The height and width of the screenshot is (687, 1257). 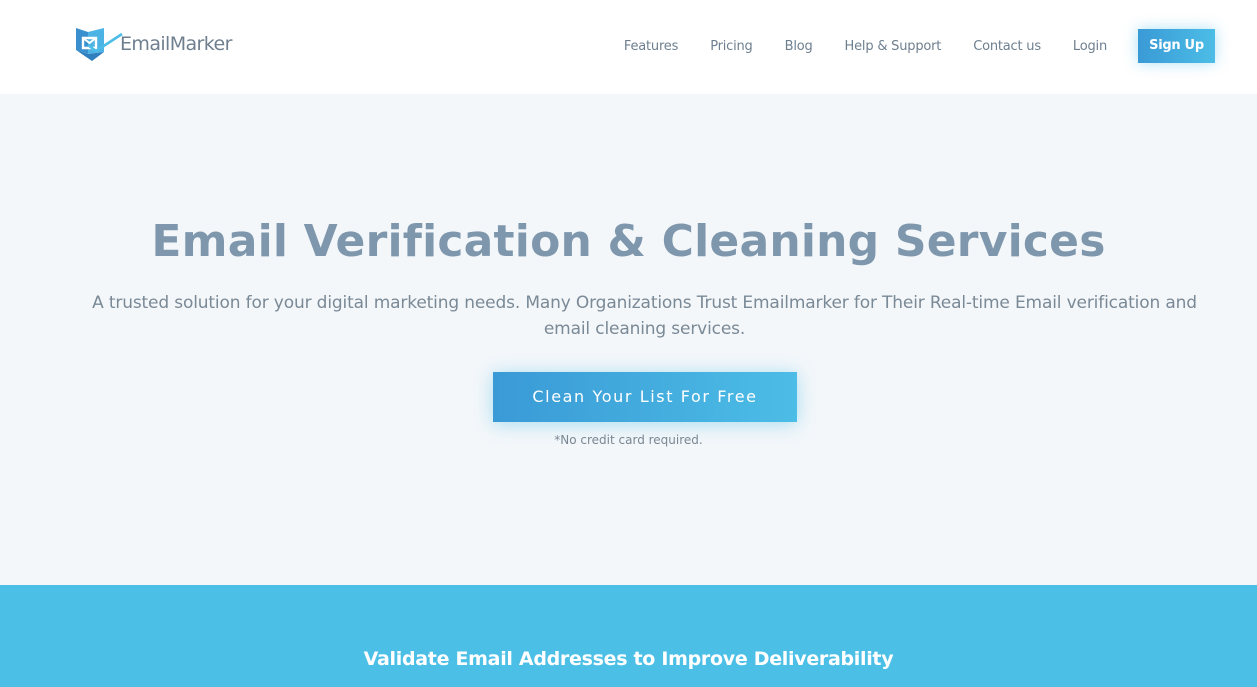 What do you see at coordinates (1090, 46) in the screenshot?
I see `nav-login: Login` at bounding box center [1090, 46].